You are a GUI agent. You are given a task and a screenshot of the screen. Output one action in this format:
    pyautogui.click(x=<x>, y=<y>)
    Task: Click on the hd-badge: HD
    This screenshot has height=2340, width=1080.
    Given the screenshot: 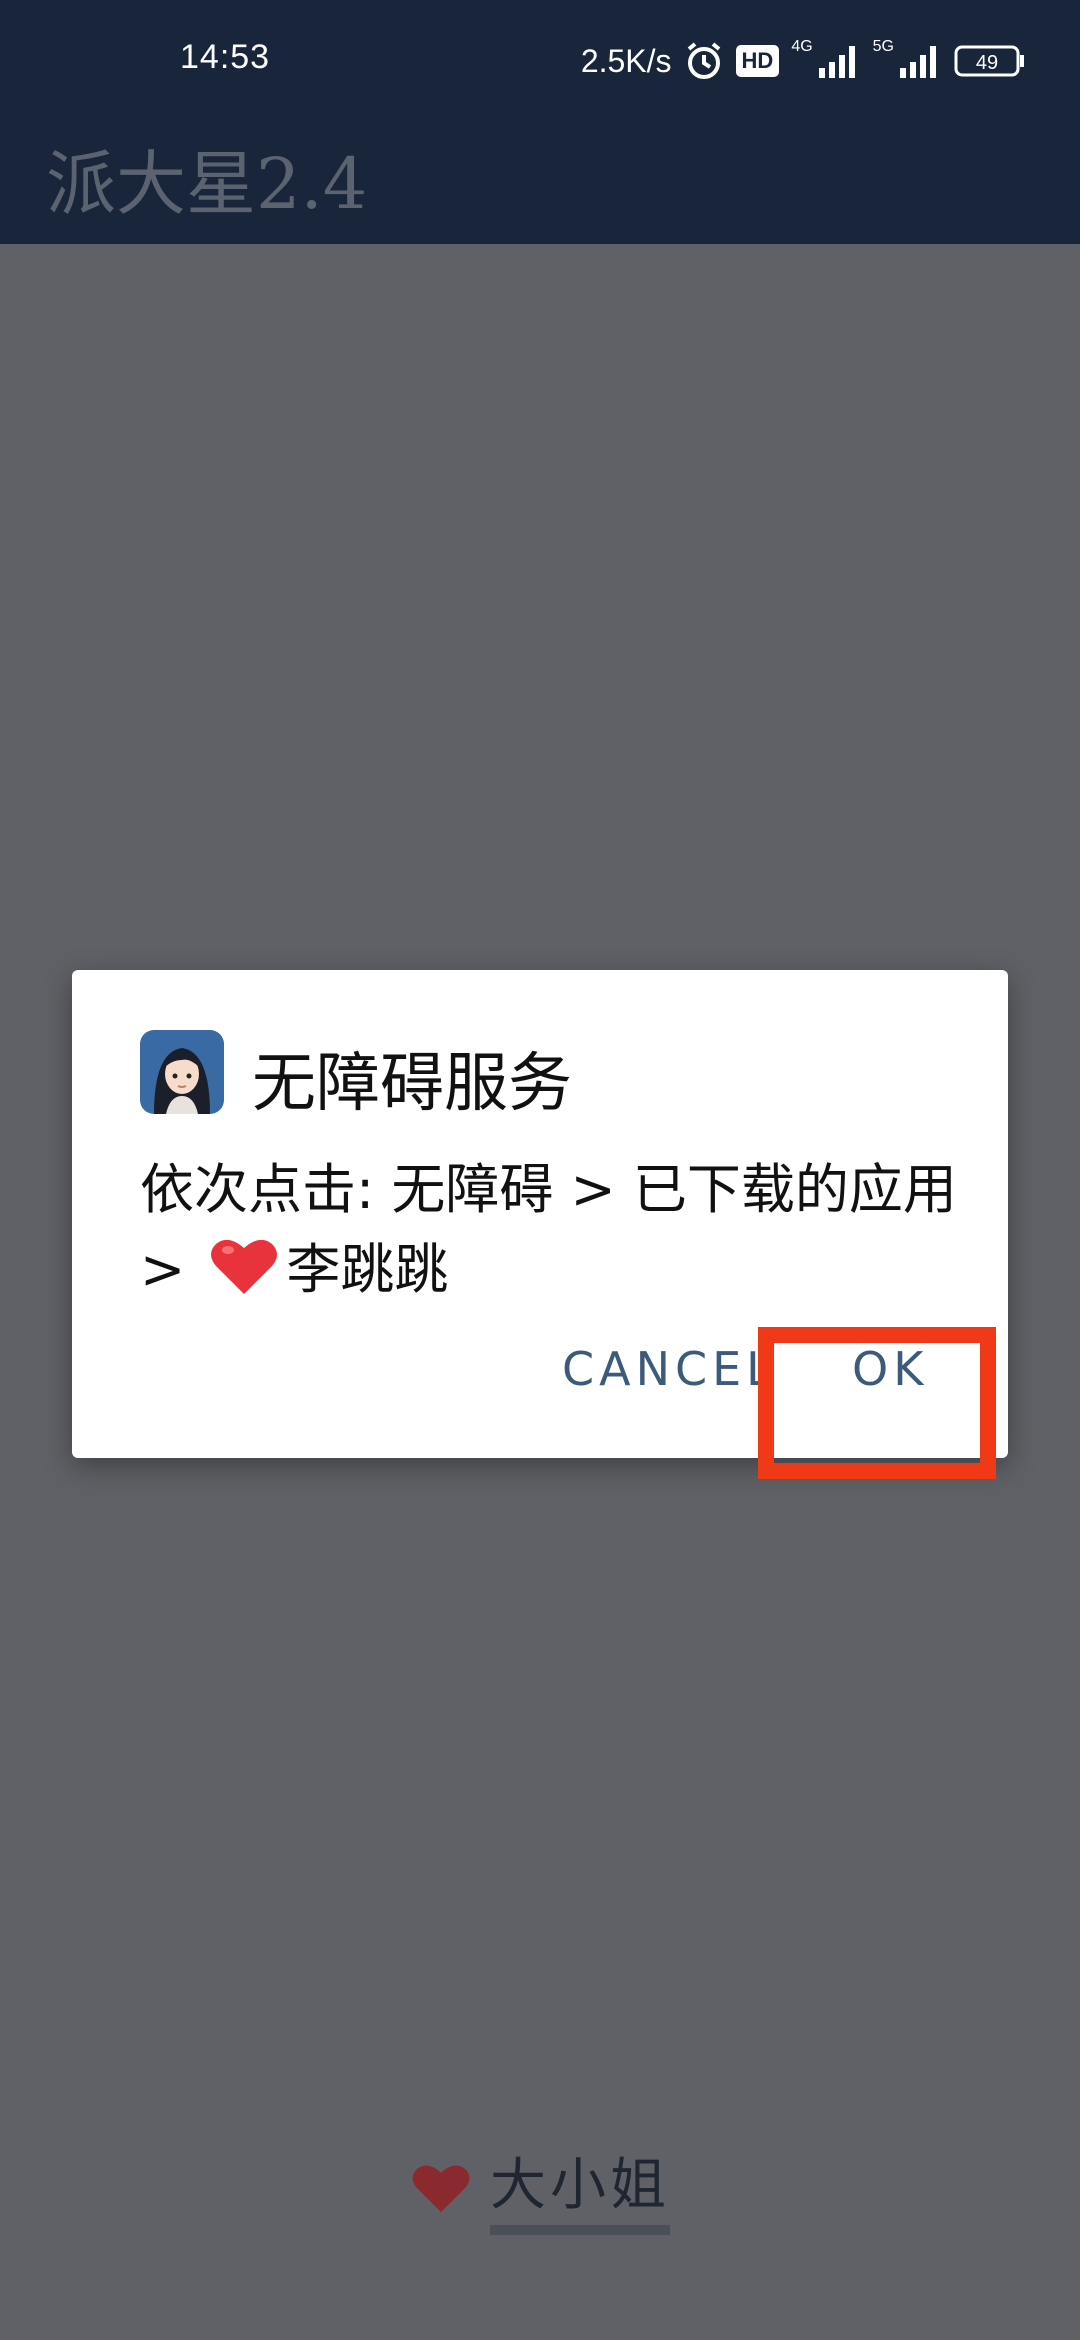 What is the action you would take?
    pyautogui.click(x=757, y=61)
    